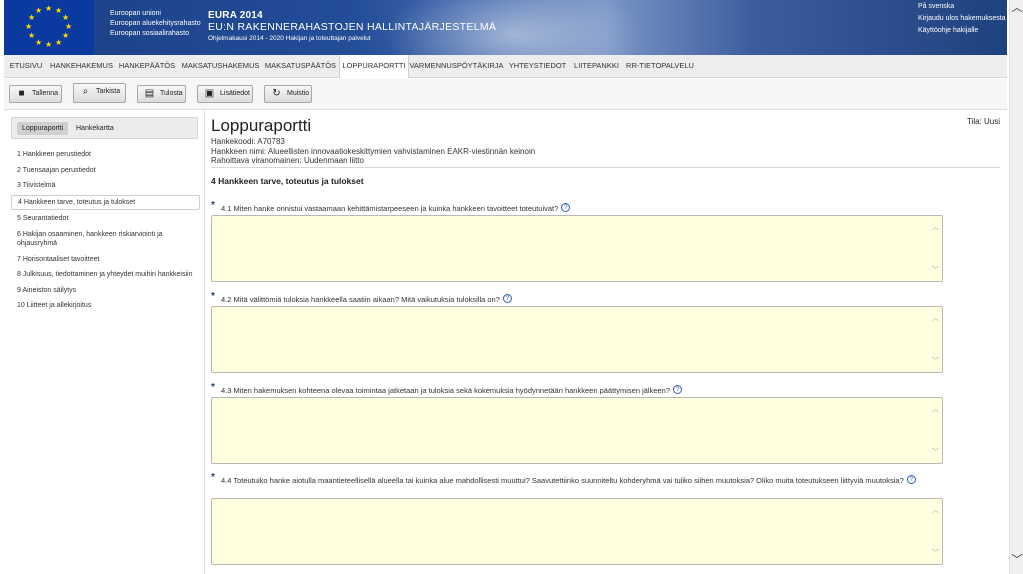  What do you see at coordinates (220, 66) in the screenshot?
I see `nav-item-maksatushakemus: MAKSATUSHAKEMUS` at bounding box center [220, 66].